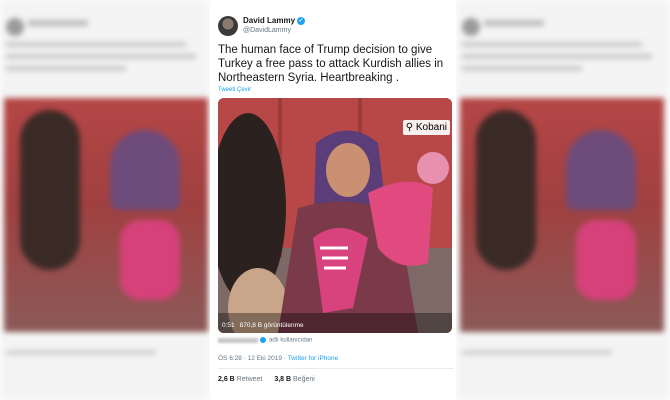  I want to click on location-label: Kobani, so click(431, 127).